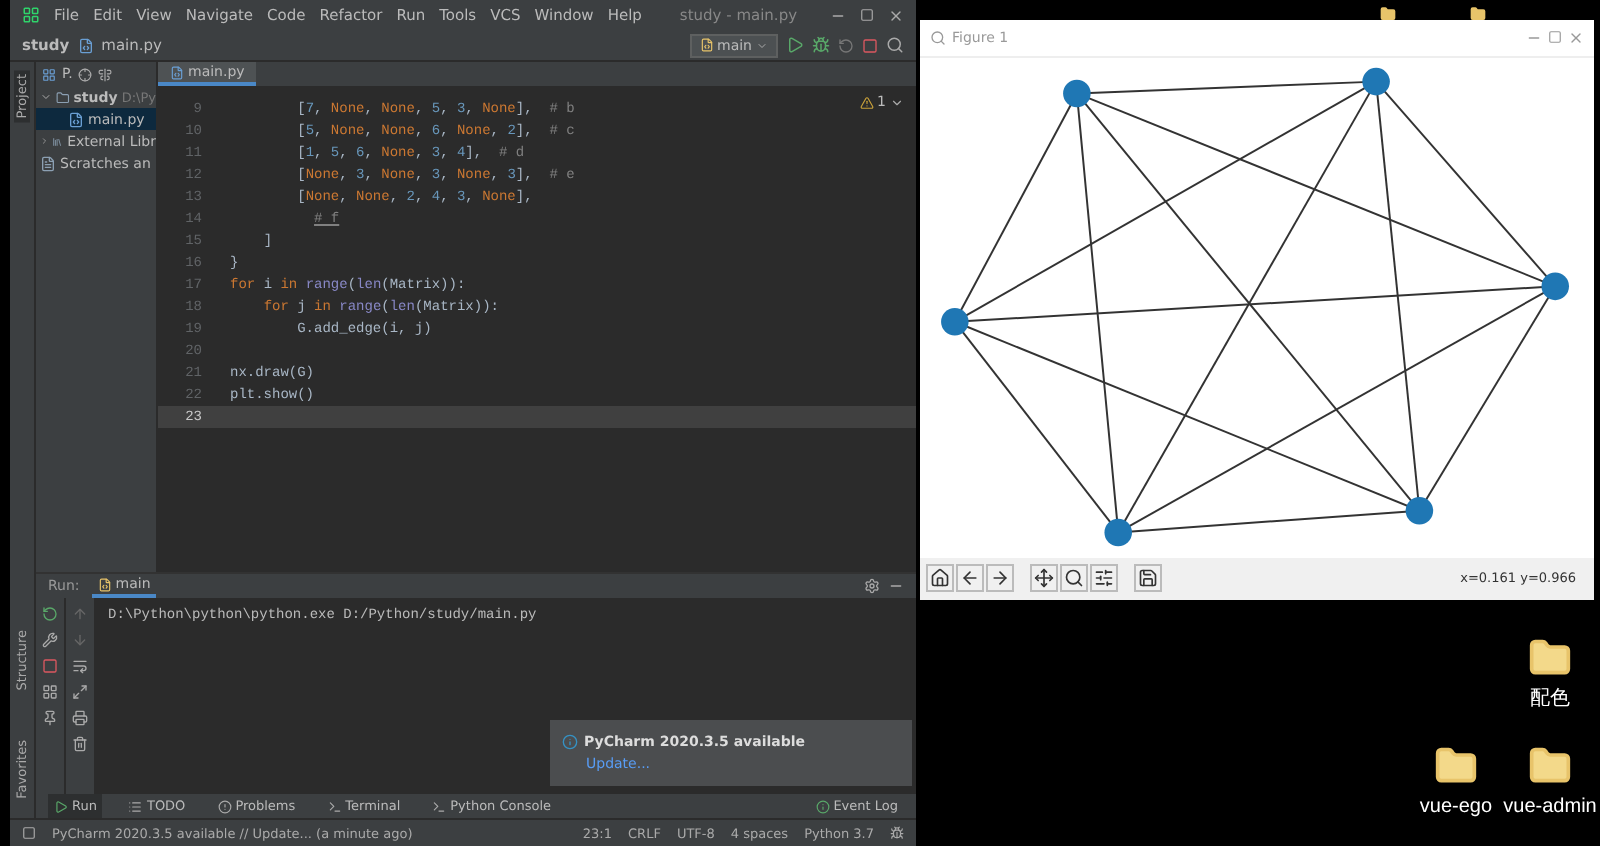  Describe the element at coordinates (85, 74) in the screenshot. I see `locate-icon` at that location.